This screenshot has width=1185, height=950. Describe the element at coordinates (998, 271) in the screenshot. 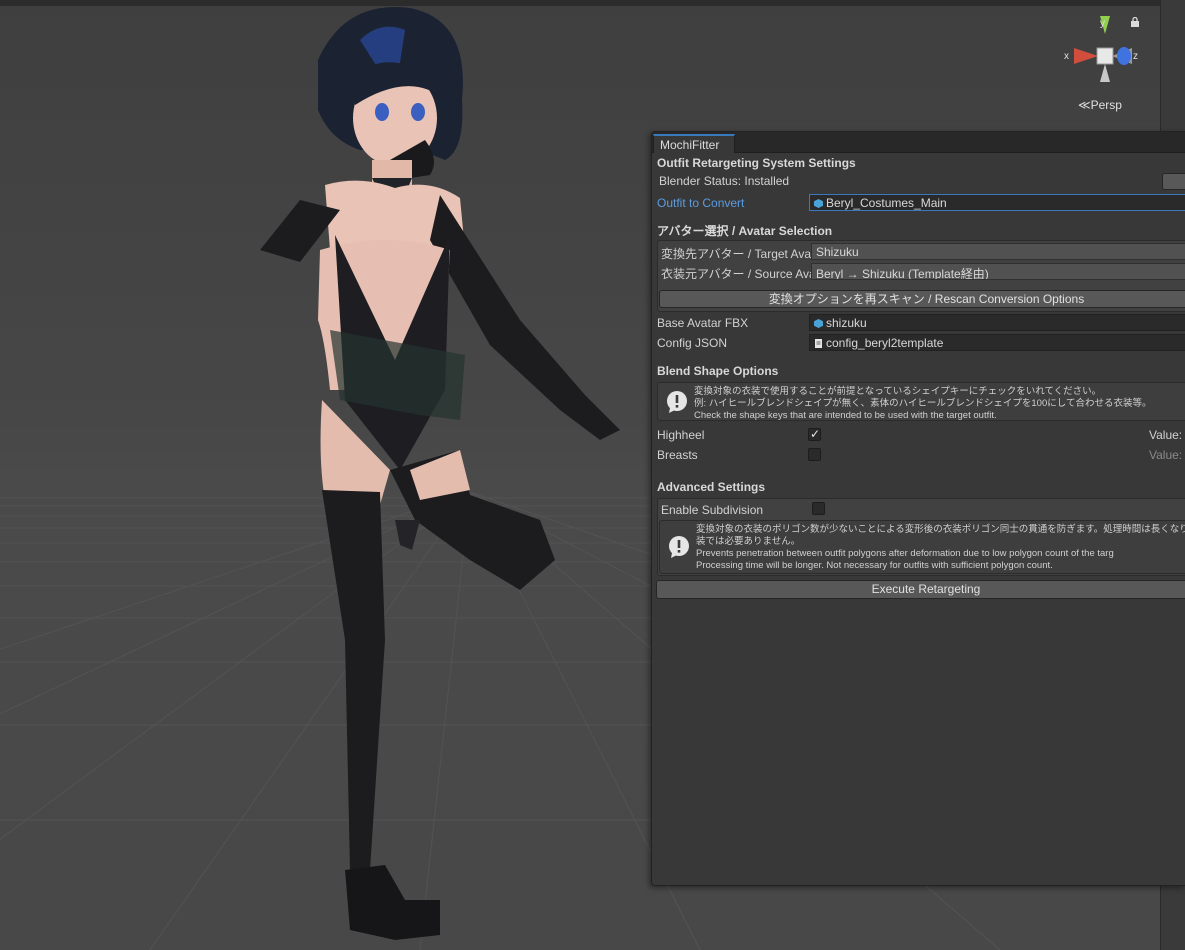

I see `source-avatar-dropdown: Beryl → Shizuku (Template経由)` at that location.